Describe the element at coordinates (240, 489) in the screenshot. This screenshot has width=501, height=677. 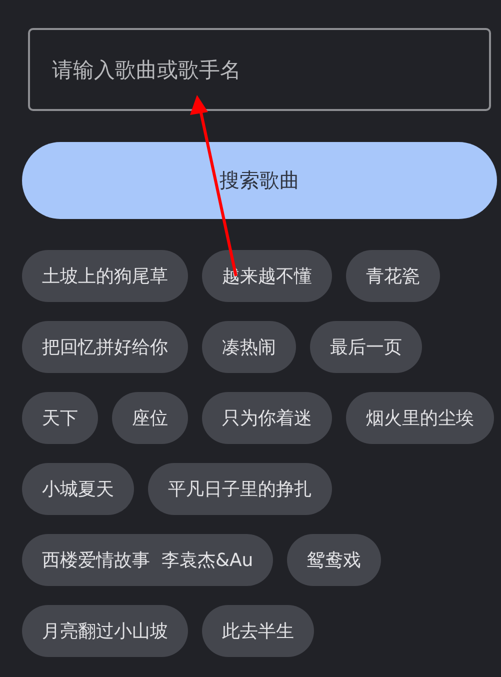
I see `song-chip: 平凡日子里的挣扎` at that location.